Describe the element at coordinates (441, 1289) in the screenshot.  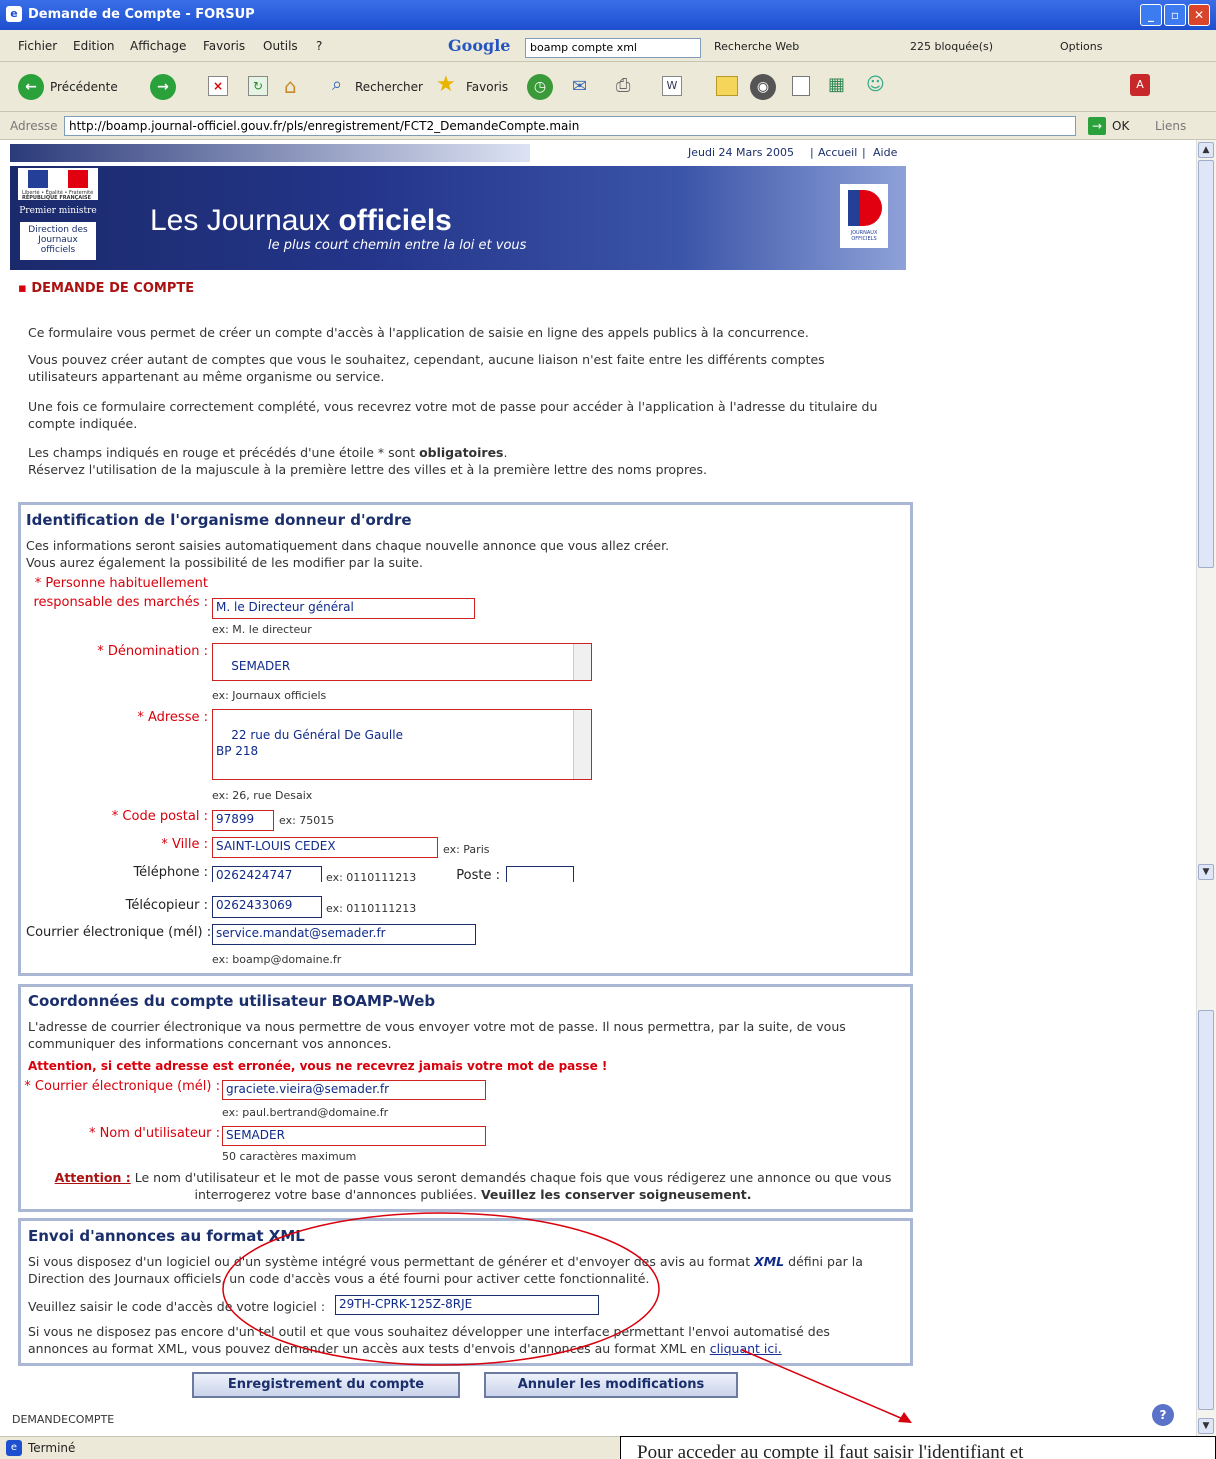
I see `annotation-ellipse` at that location.